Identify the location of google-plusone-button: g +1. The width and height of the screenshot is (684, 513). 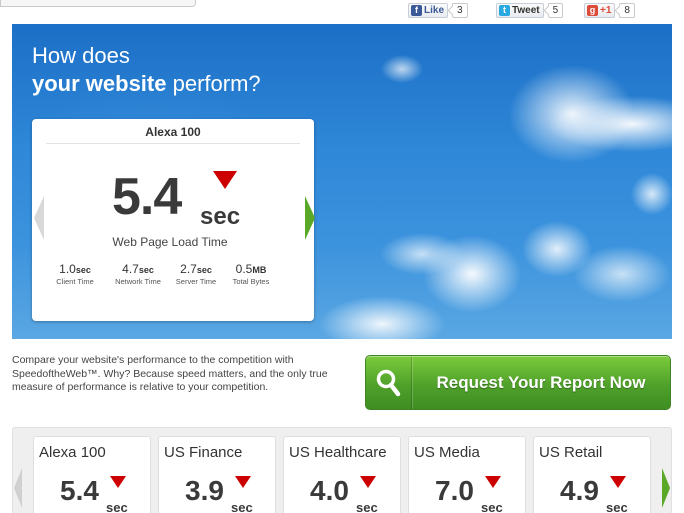
(600, 10).